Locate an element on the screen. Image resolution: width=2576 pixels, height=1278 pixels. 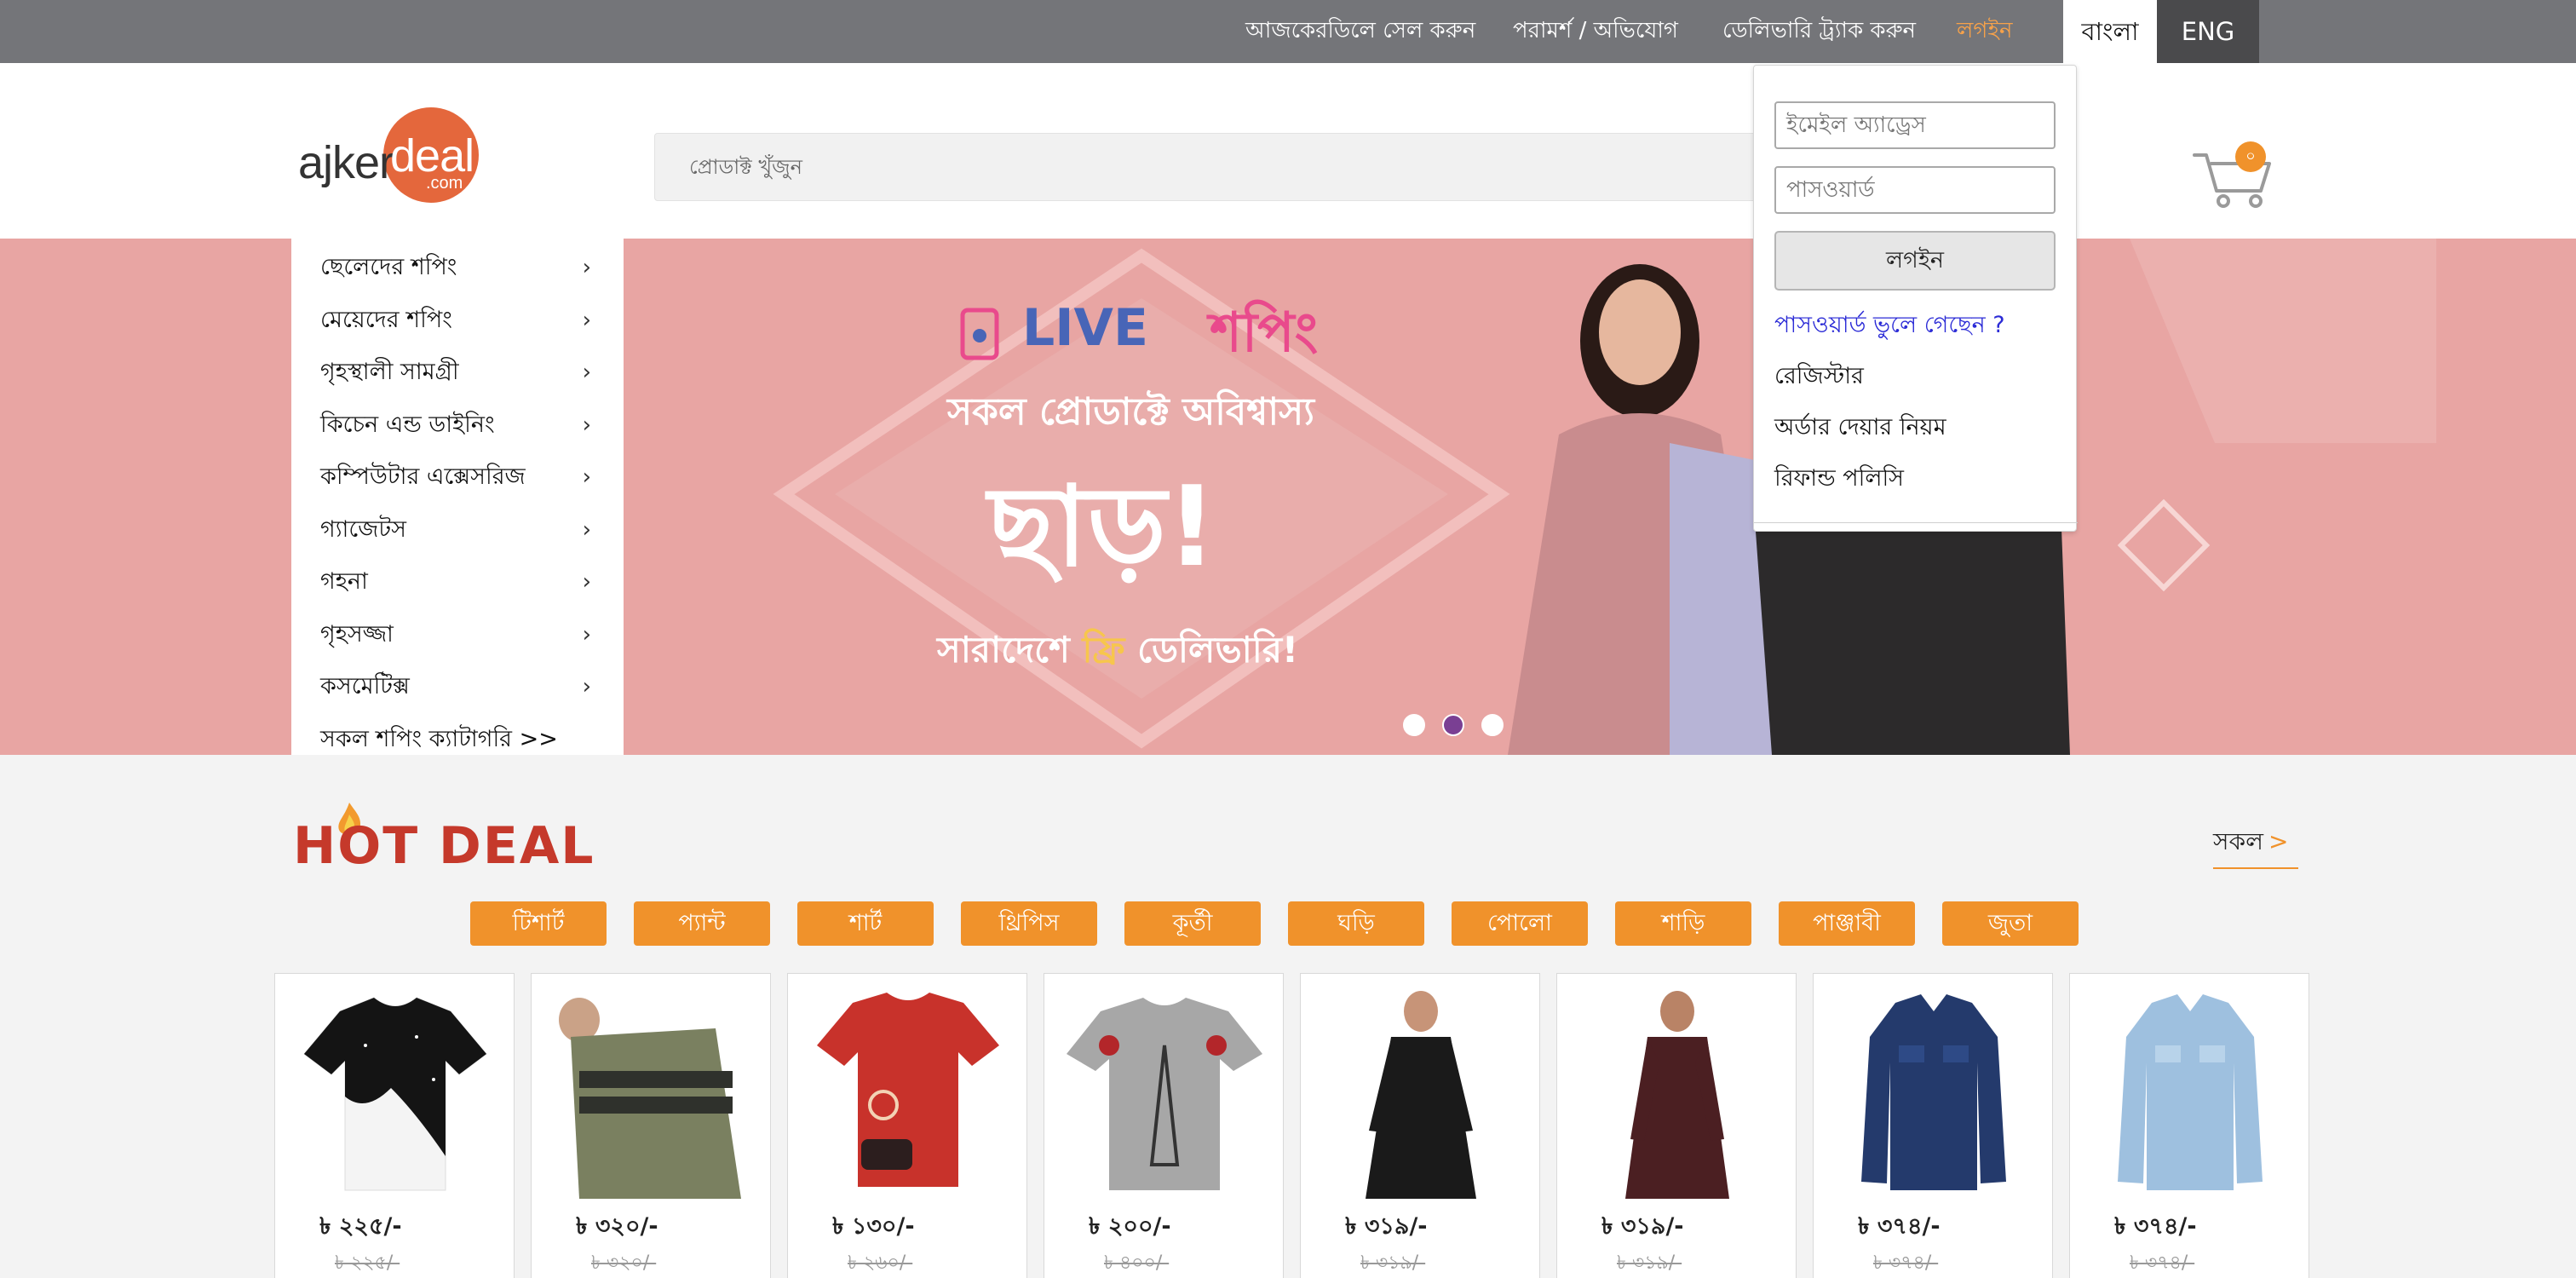
email-field: ইমেইল অ্যাড্রেস is located at coordinates (1915, 125).